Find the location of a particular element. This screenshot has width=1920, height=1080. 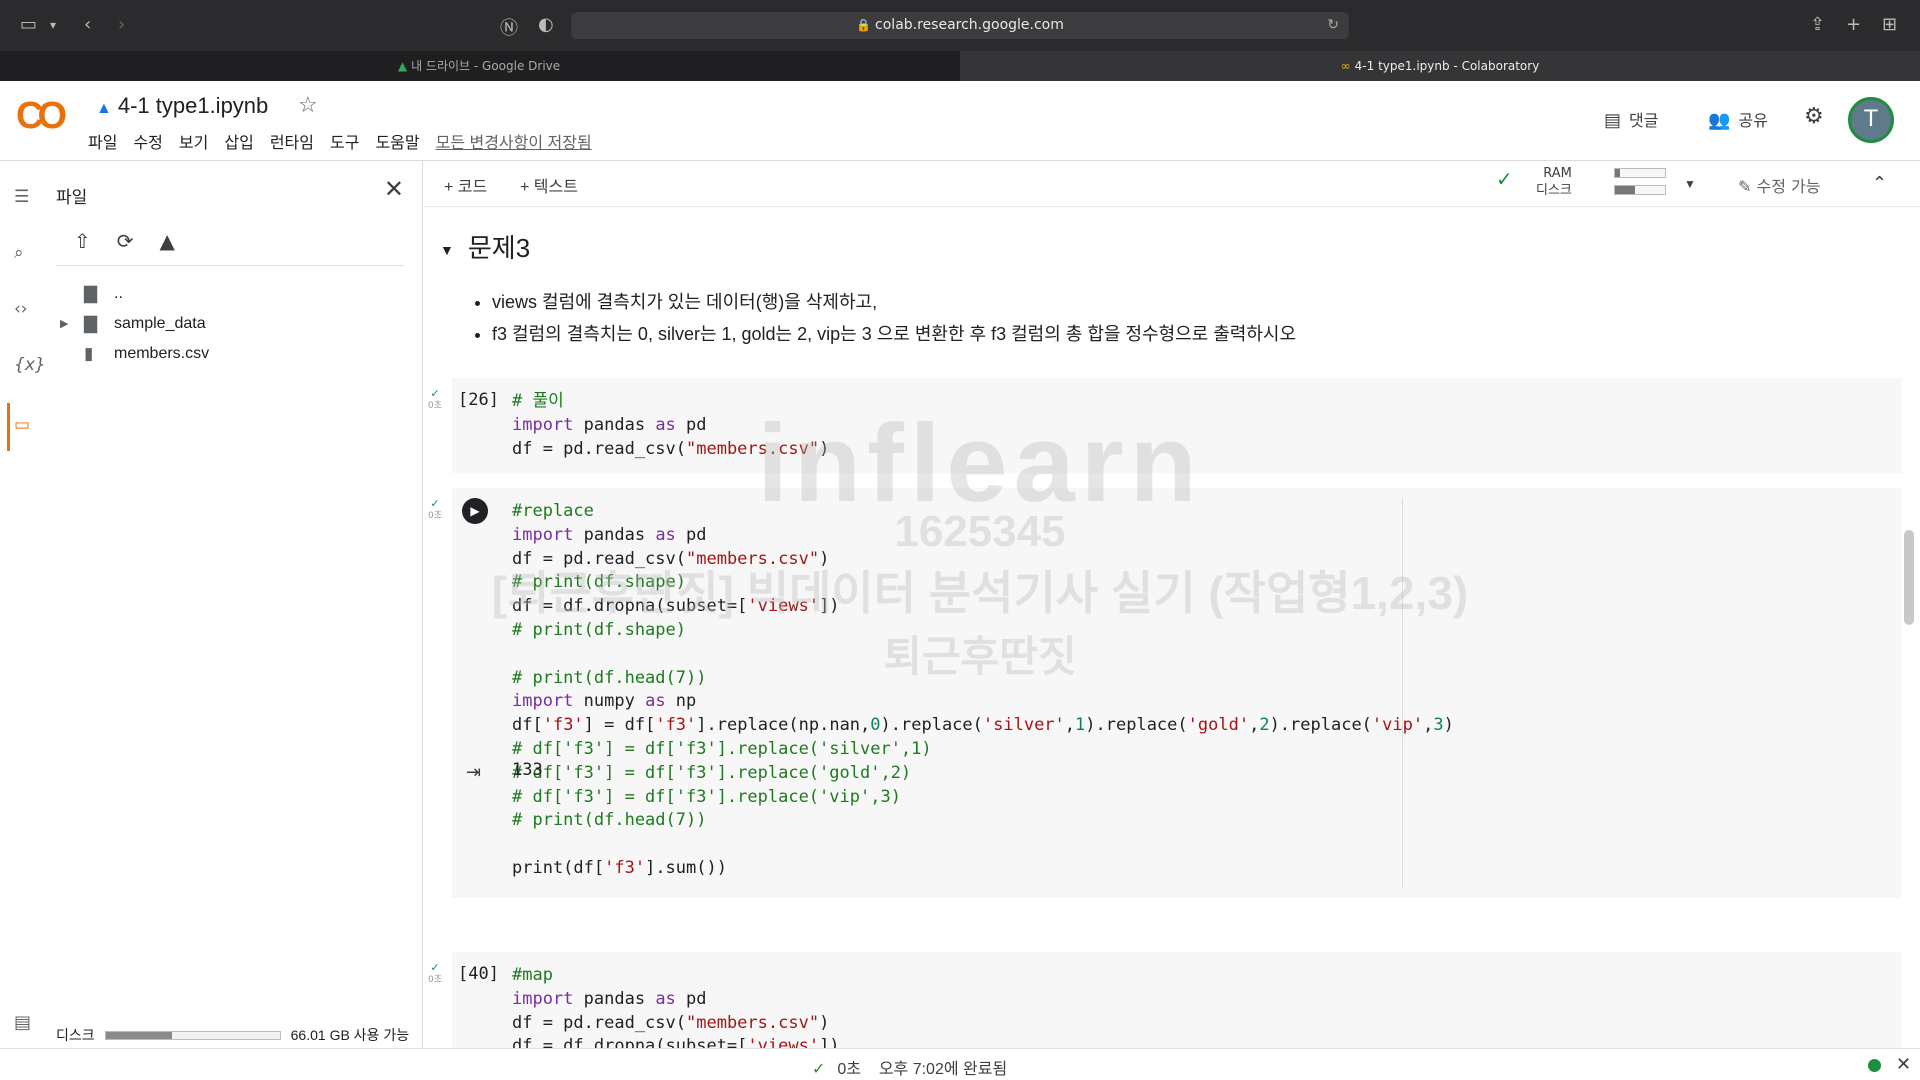

files-folder-icon: ▭ is located at coordinates (22, 425).